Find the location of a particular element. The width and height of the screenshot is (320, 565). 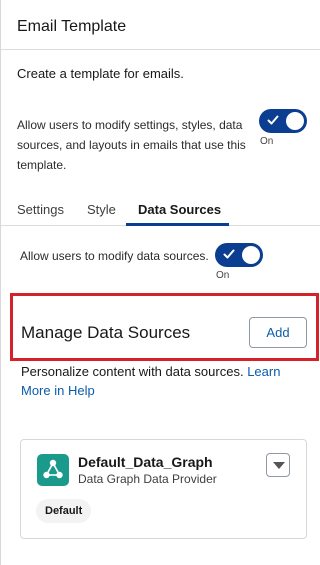

personalize-text: Personalize content with data sources. is located at coordinates (132, 371).